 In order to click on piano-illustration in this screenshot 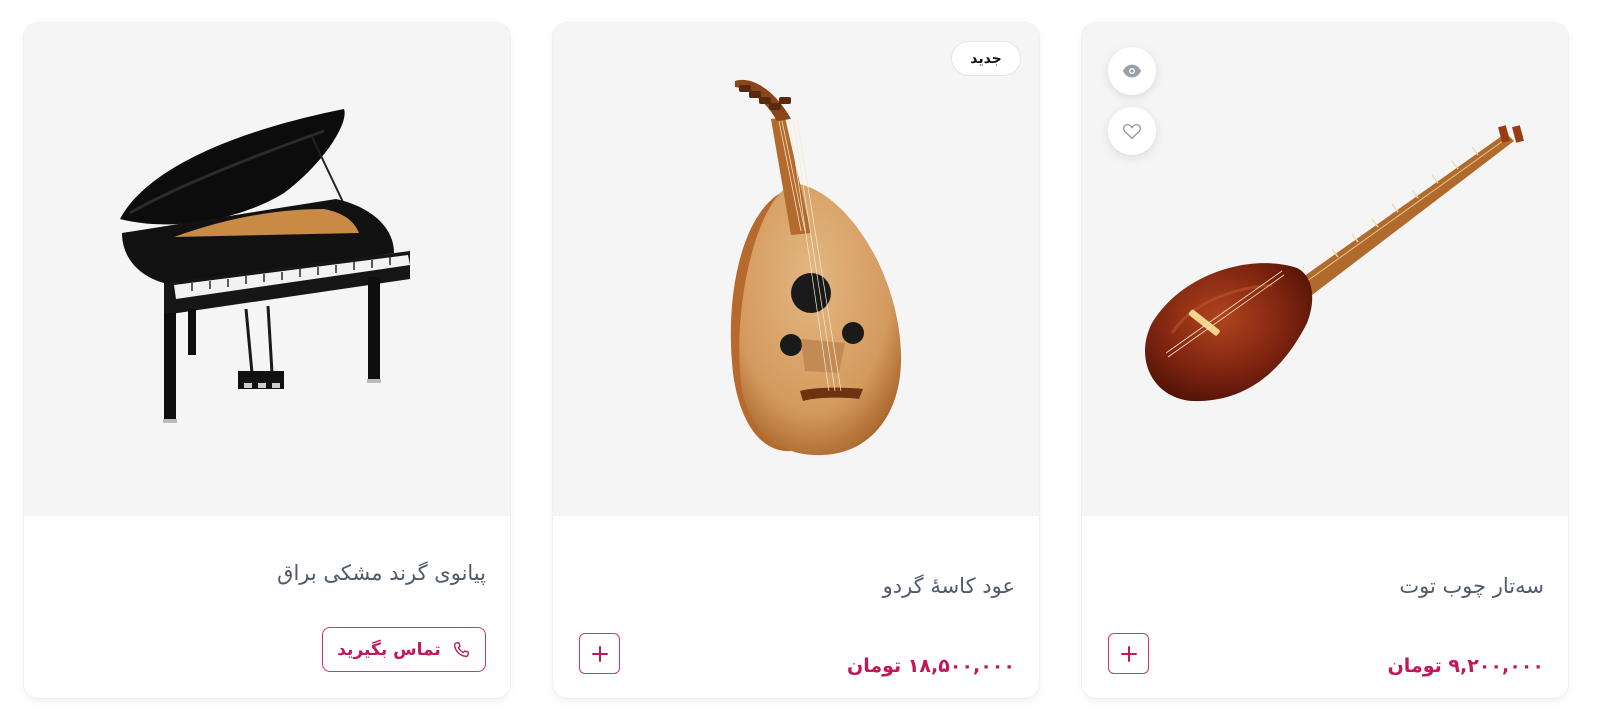, I will do `click(265, 266)`.